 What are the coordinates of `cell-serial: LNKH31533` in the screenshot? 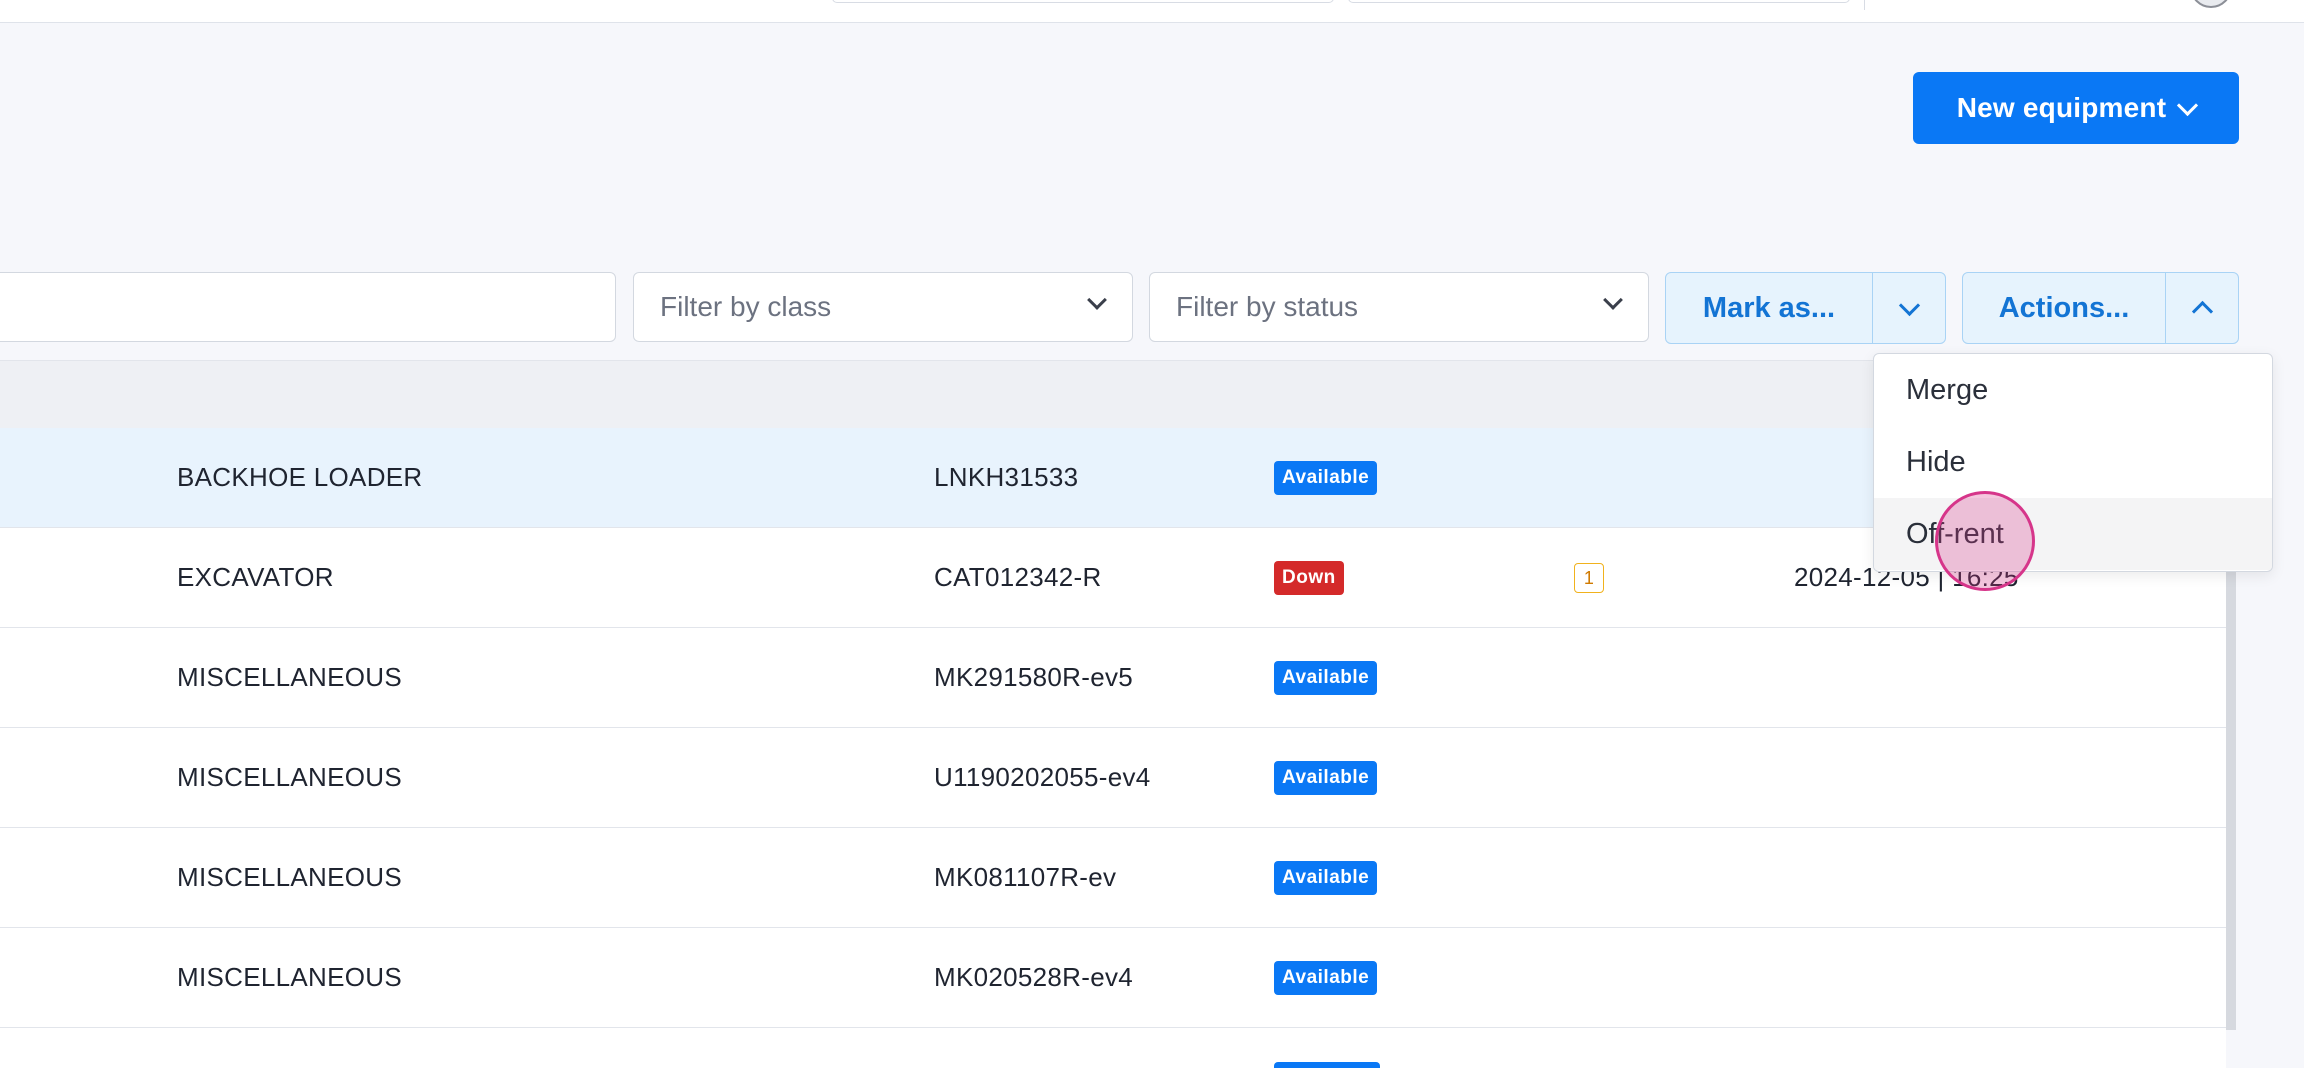 It's located at (1006, 477).